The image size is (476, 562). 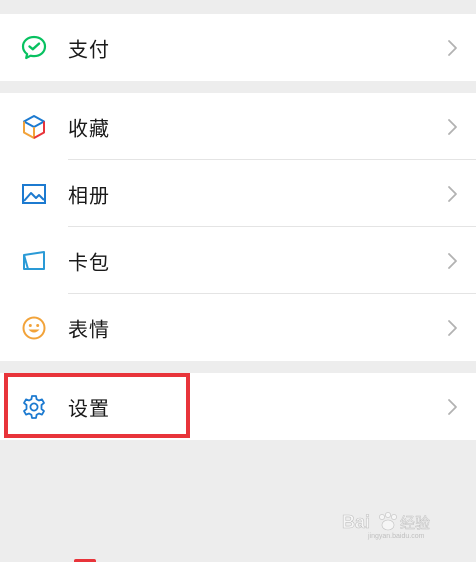 I want to click on menu-item-stickers-label: 表情, so click(x=89, y=329).